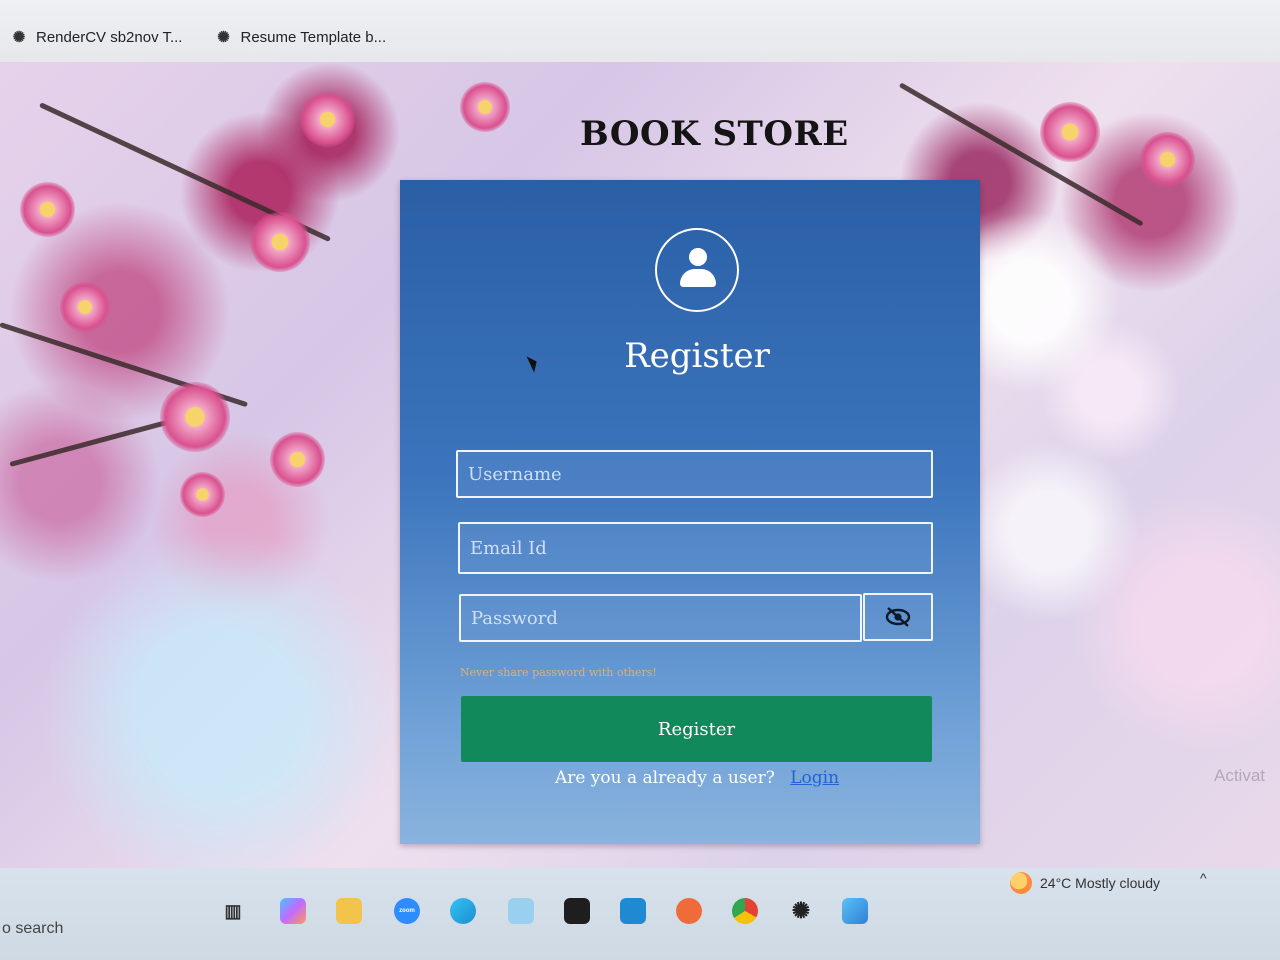 The image size is (1280, 960). I want to click on password-placeholder: Password, so click(514, 618).